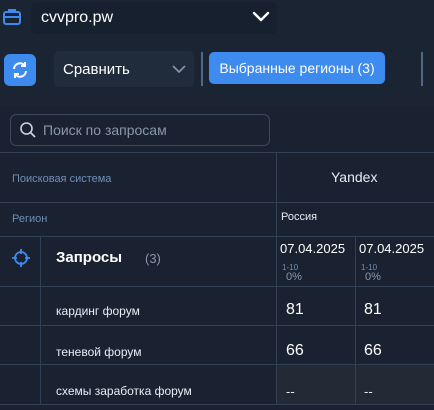 The image size is (434, 410). What do you see at coordinates (105, 130) in the screenshot?
I see `search-placeholder: Поиск по запросам` at bounding box center [105, 130].